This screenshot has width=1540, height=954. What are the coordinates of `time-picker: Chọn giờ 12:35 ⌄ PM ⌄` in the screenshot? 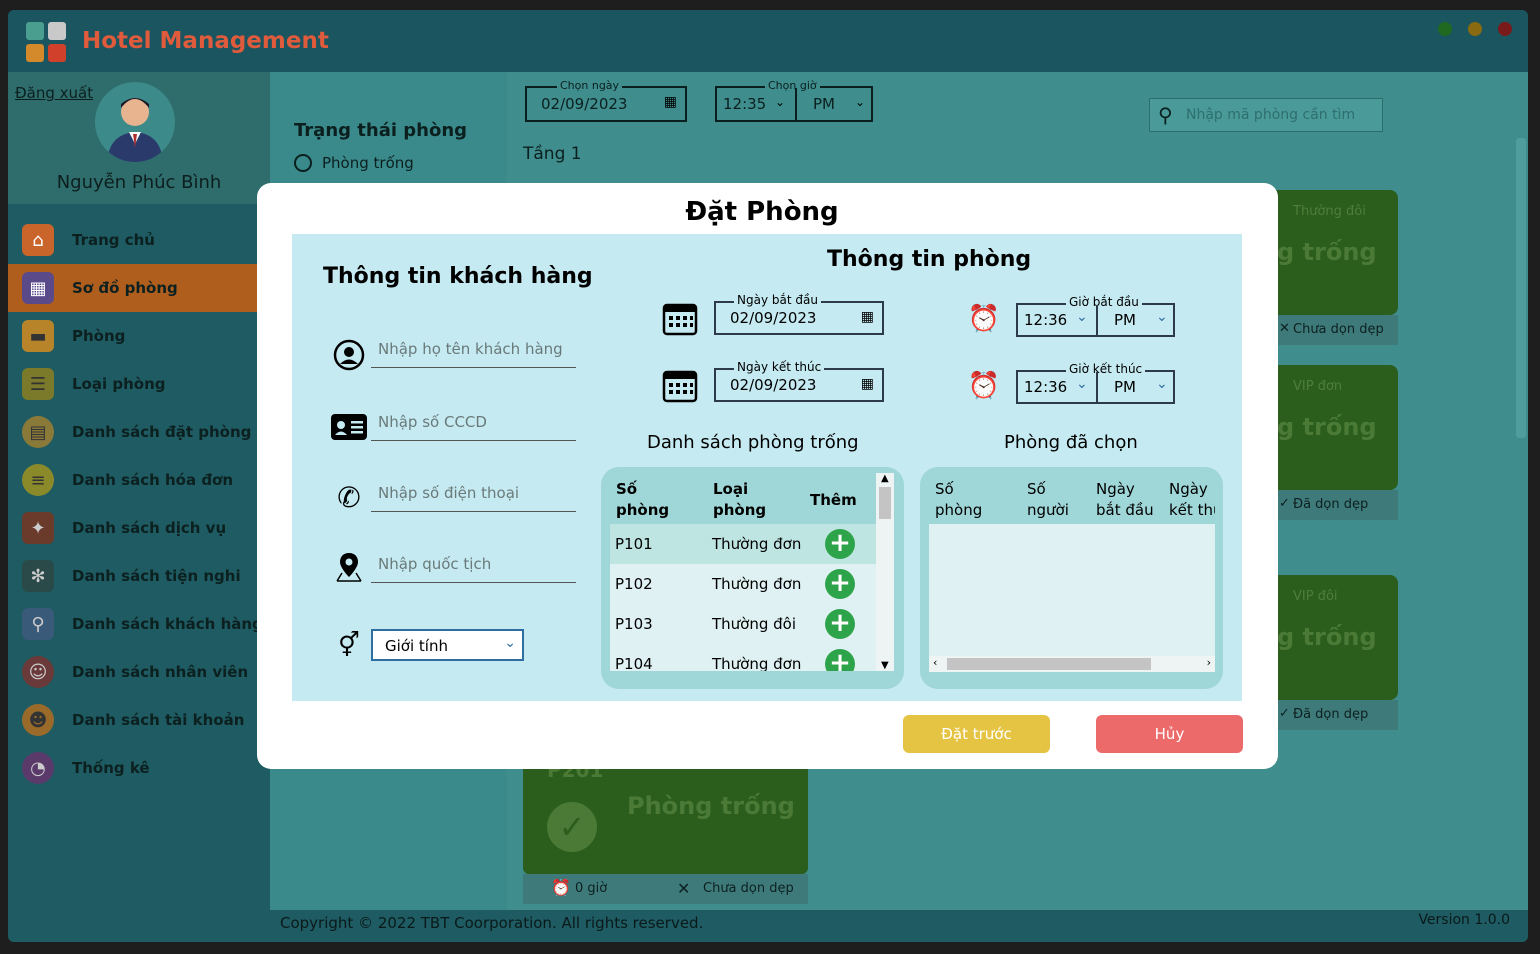 It's located at (794, 100).